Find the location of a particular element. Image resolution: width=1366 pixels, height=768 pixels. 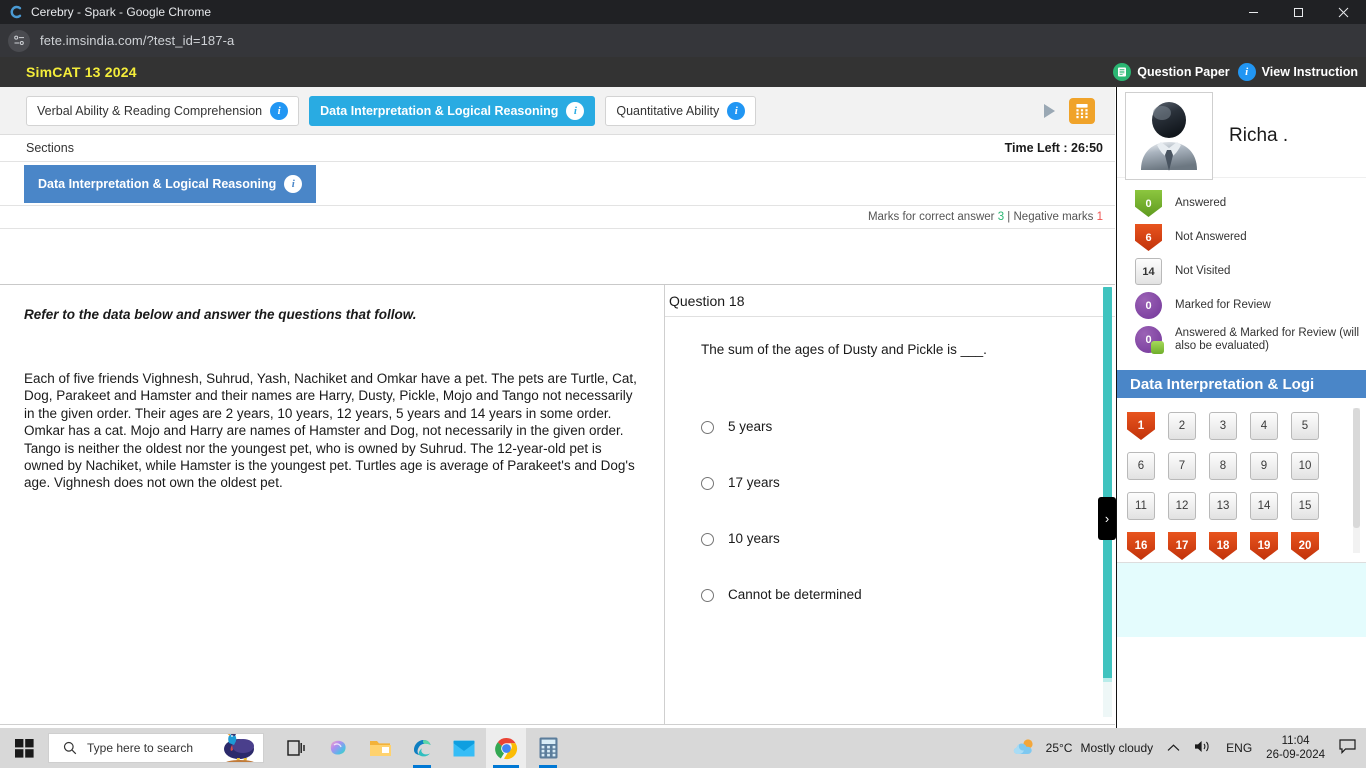

palette-question-12: 12 is located at coordinates (1182, 506).